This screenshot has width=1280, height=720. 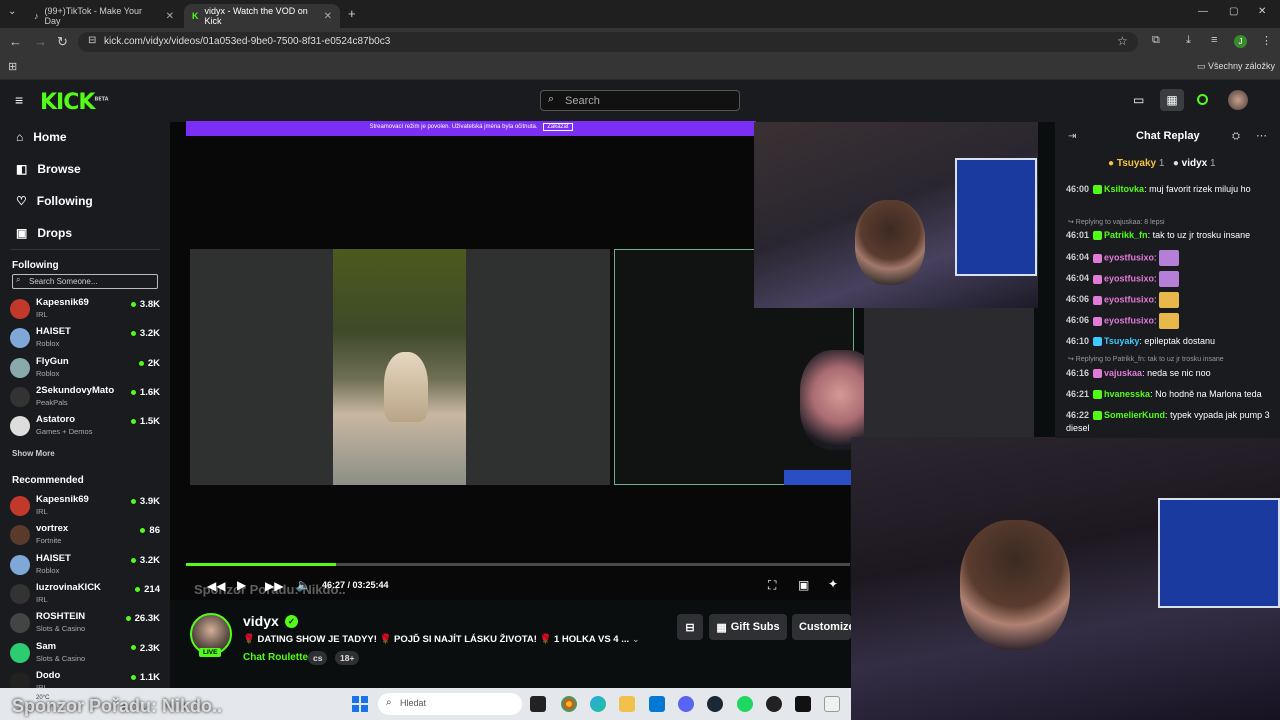 I want to click on channel-item: ROSHTEIN Slots & Casino 26.3K, so click(x=85, y=623).